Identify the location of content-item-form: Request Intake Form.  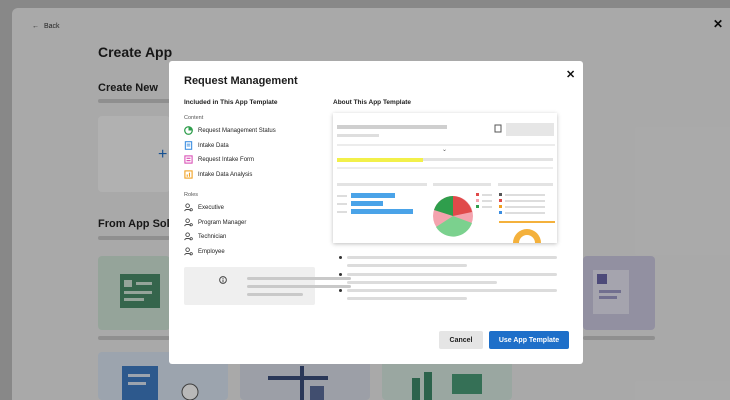
(219, 159).